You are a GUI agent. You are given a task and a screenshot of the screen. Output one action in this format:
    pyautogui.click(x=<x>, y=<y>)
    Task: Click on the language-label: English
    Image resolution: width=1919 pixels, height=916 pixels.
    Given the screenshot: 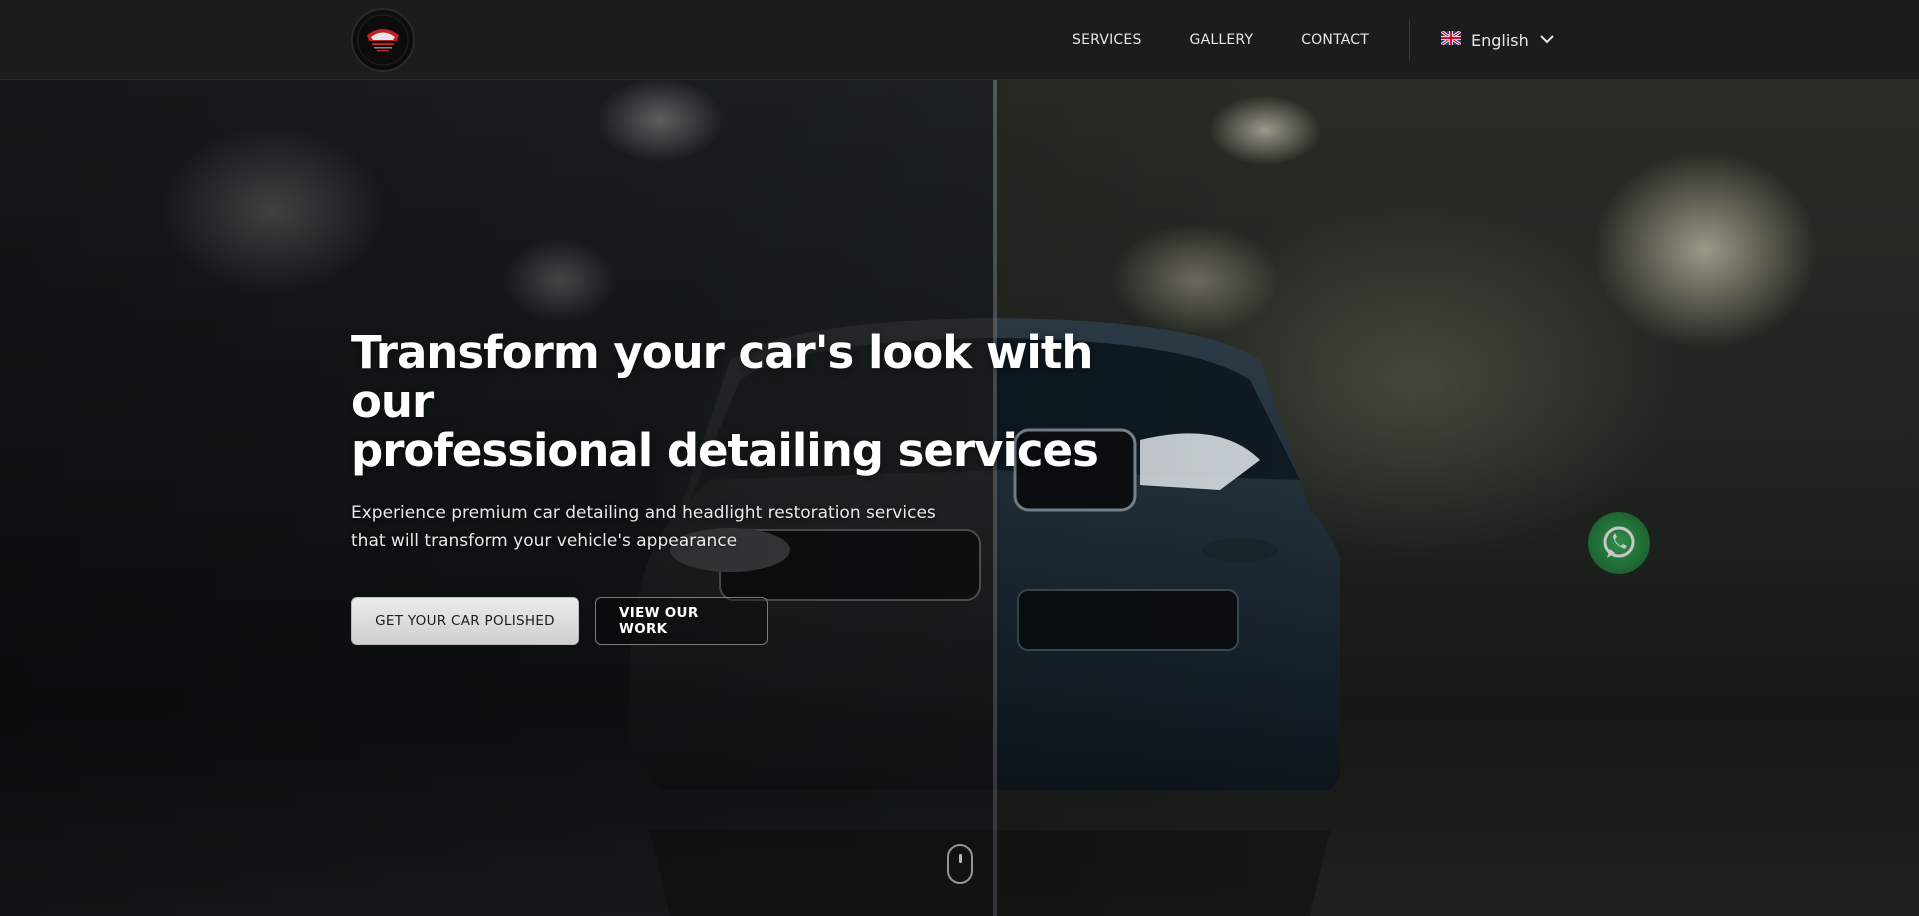 What is the action you would take?
    pyautogui.click(x=1500, y=40)
    